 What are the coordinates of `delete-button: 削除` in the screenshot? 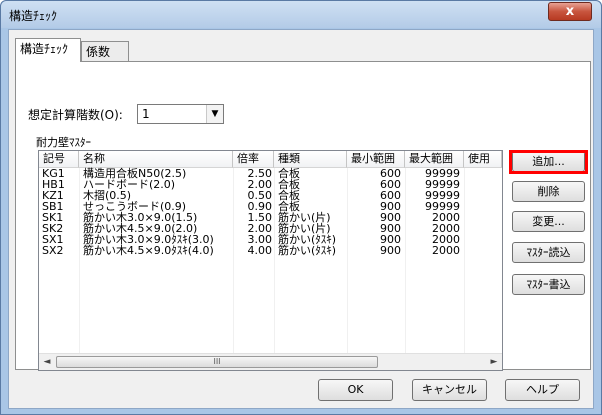 It's located at (548, 191).